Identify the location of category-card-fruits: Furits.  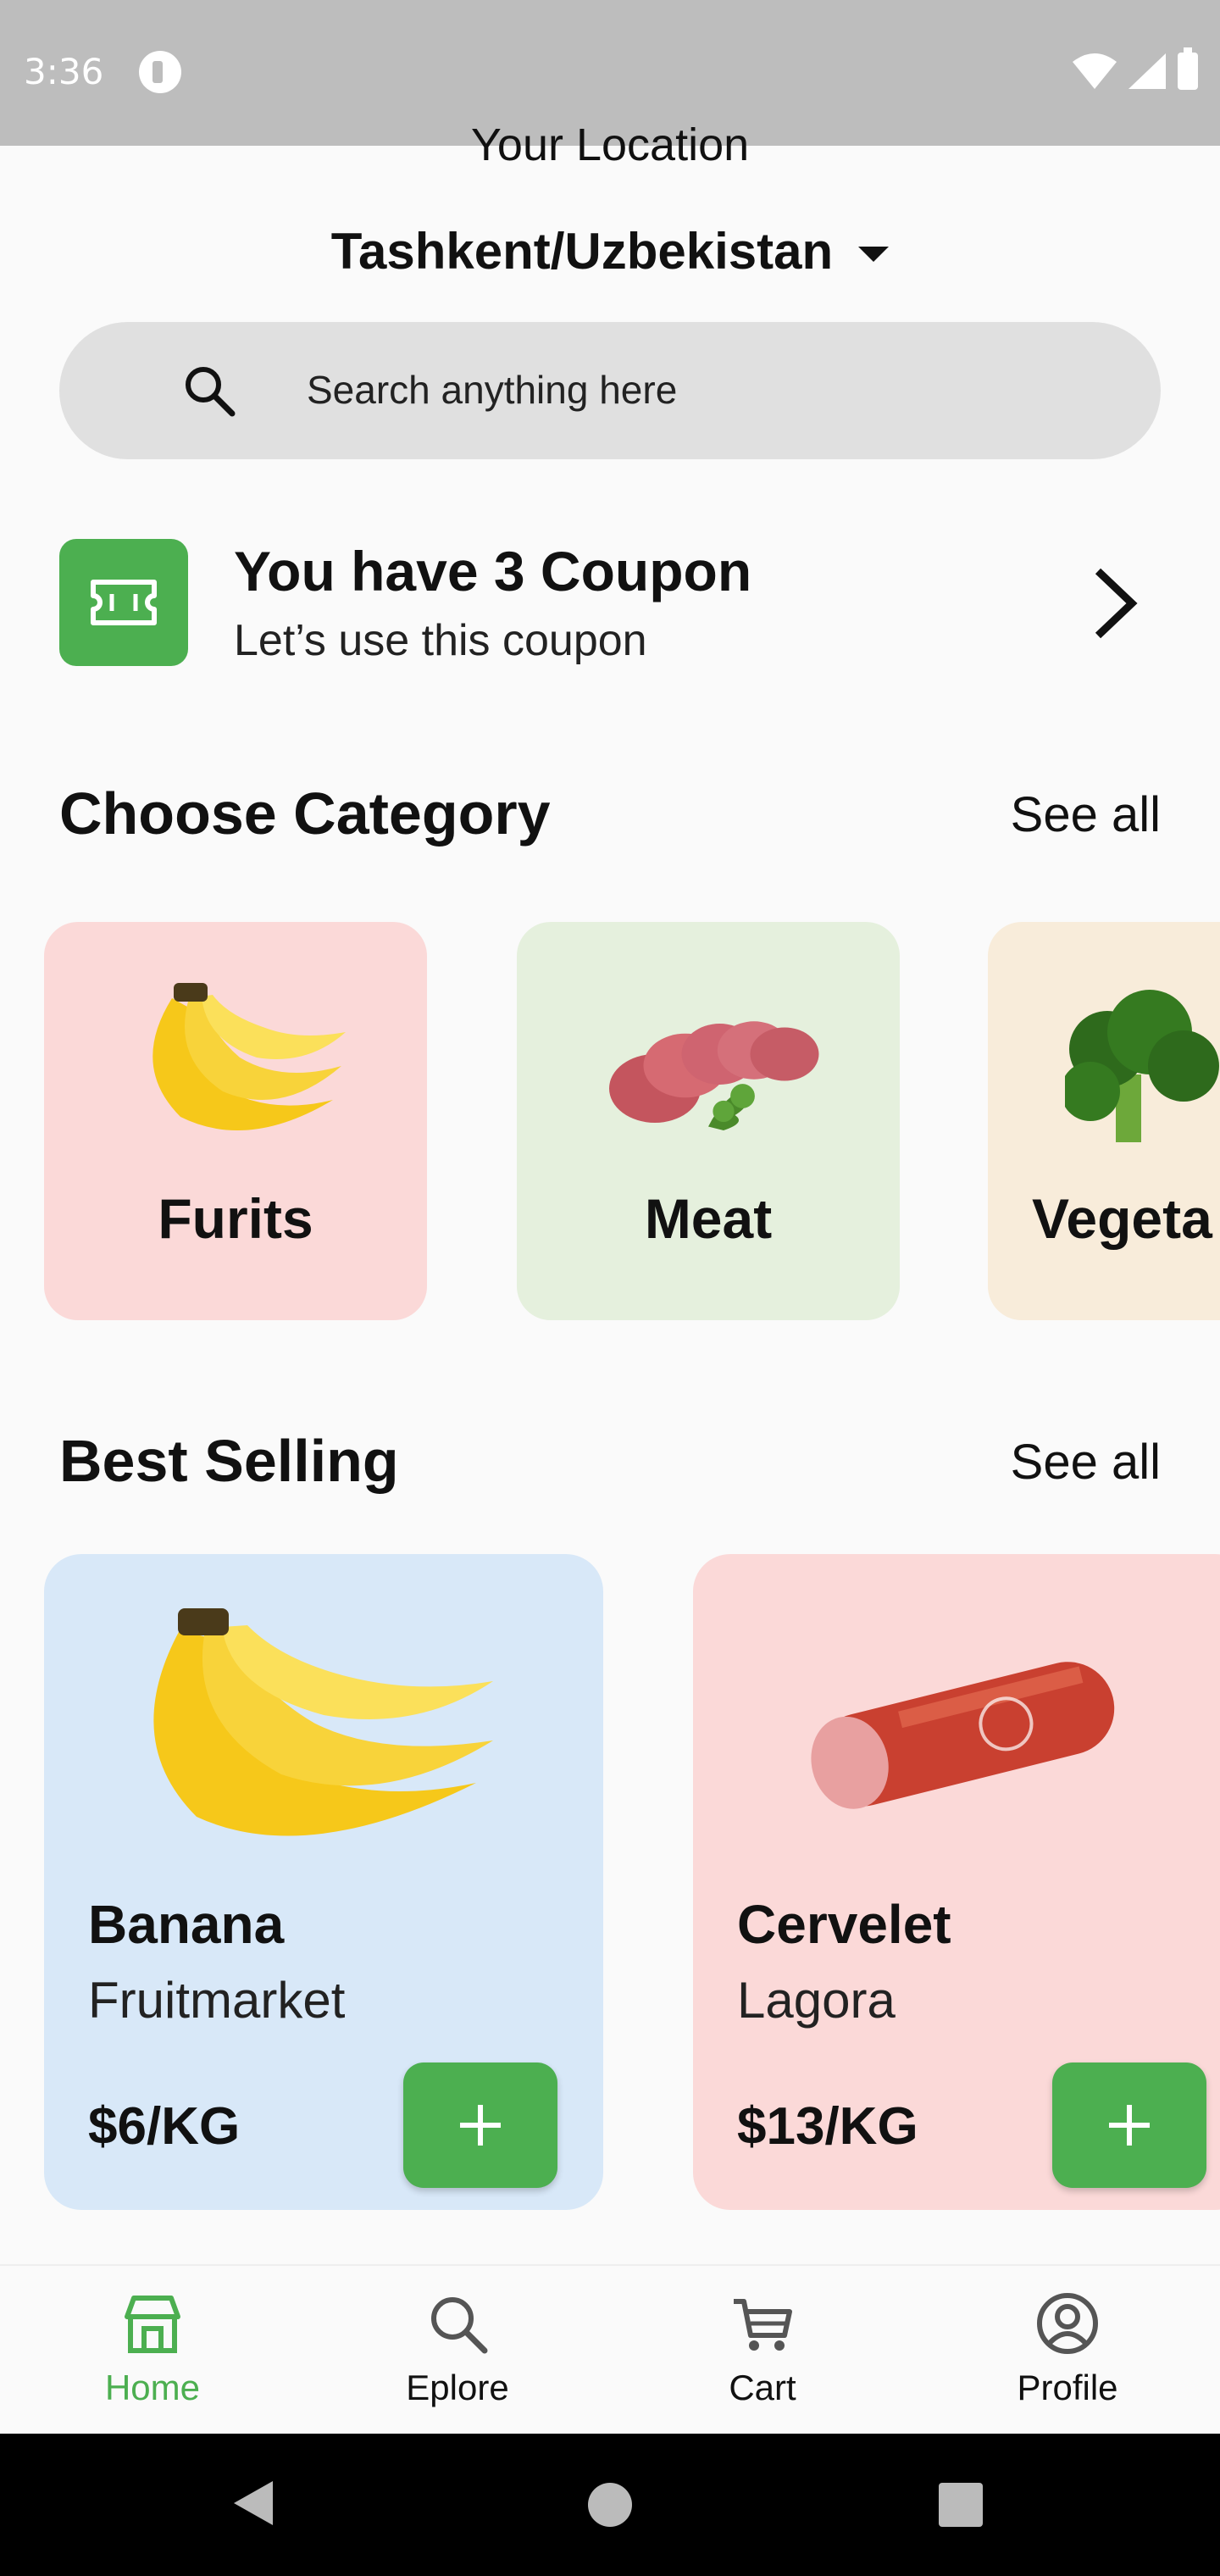
(235, 1121).